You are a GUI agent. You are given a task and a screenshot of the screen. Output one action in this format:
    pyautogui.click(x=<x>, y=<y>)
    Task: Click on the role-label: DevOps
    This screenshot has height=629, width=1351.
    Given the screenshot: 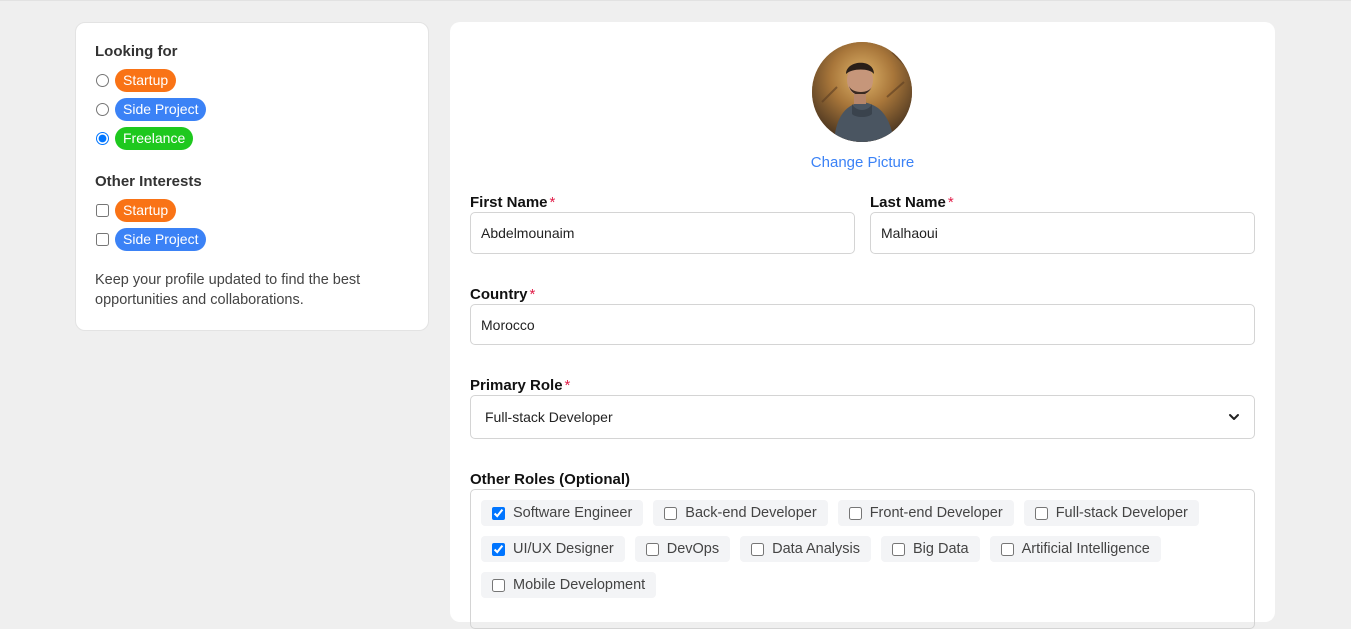 What is the action you would take?
    pyautogui.click(x=693, y=549)
    